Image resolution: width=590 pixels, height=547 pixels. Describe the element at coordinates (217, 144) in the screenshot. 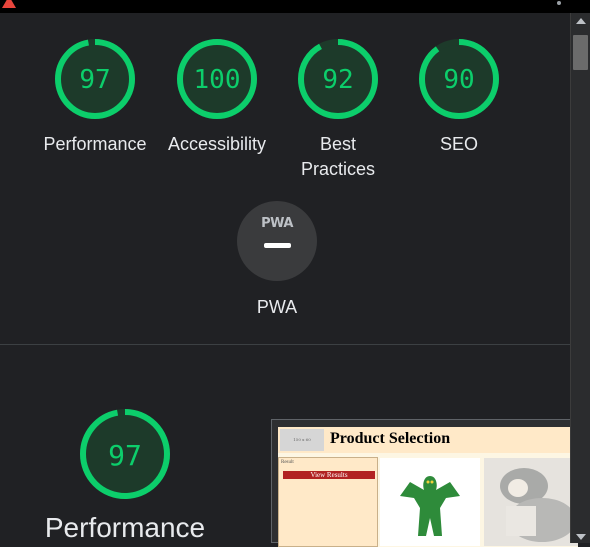

I see `gauge-label-accessibility: Accessibility` at that location.